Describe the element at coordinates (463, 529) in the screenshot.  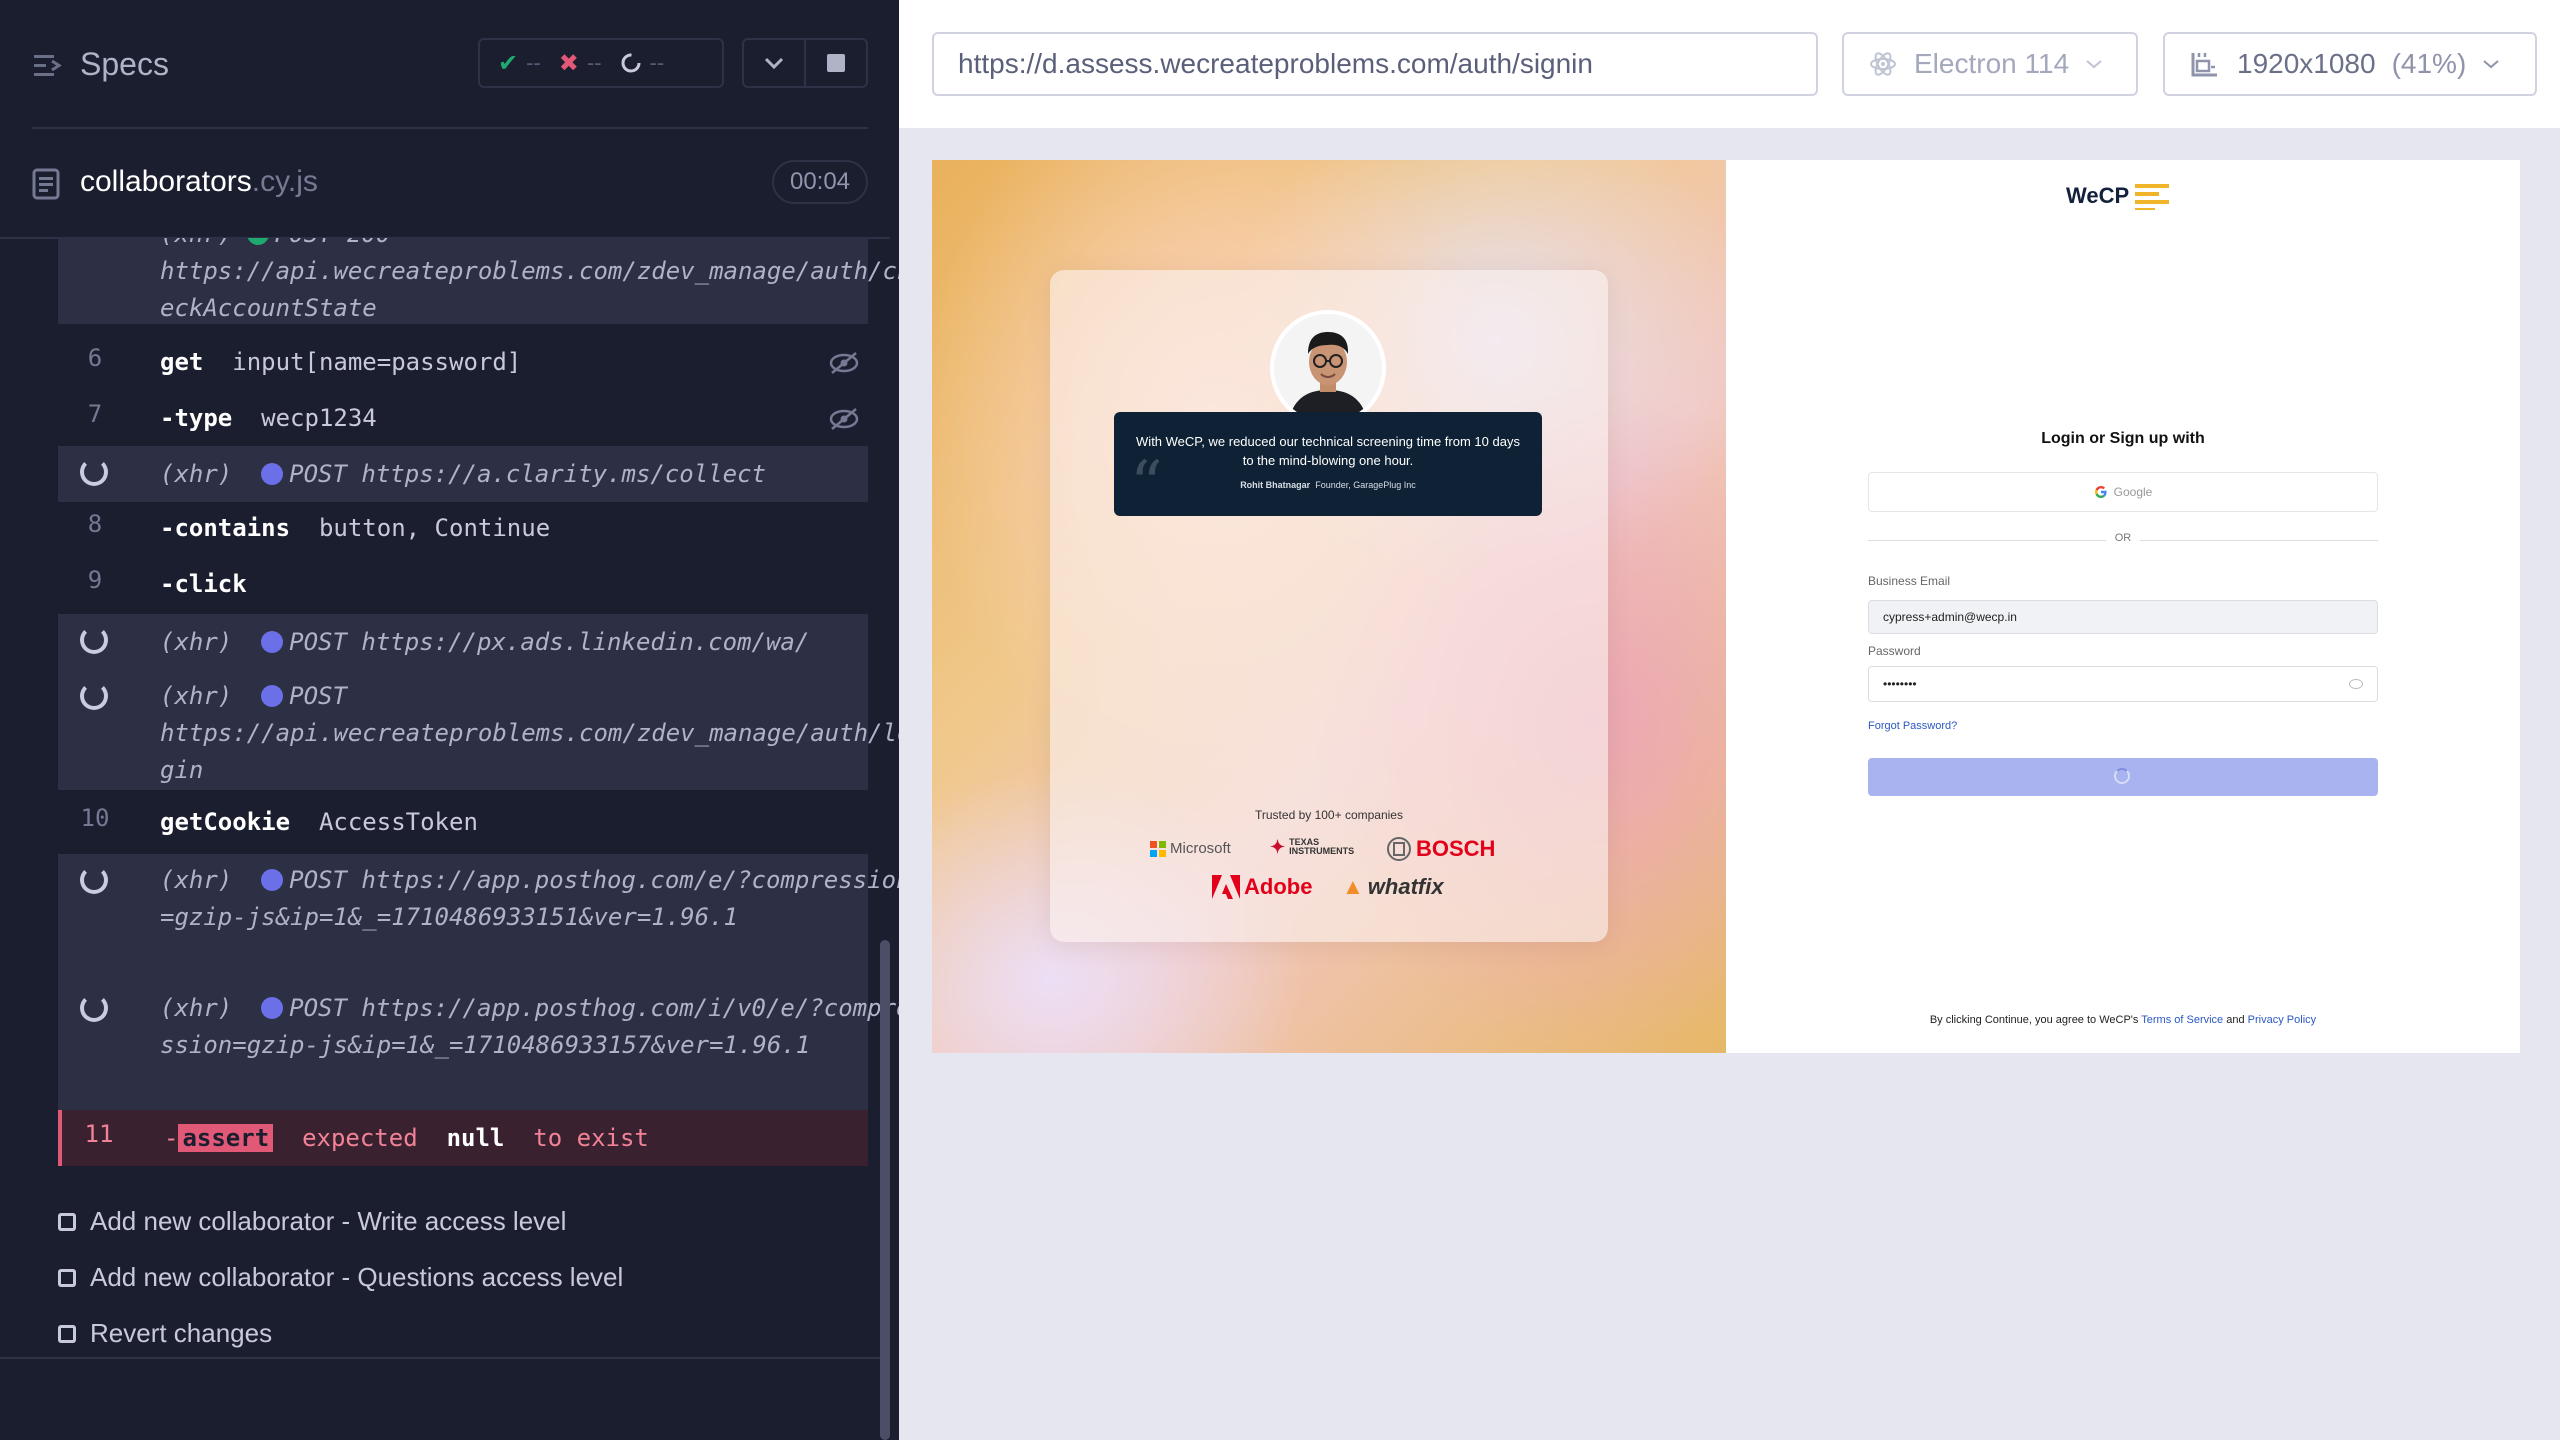
I see `command-row: 8 -contains button, Continue` at that location.